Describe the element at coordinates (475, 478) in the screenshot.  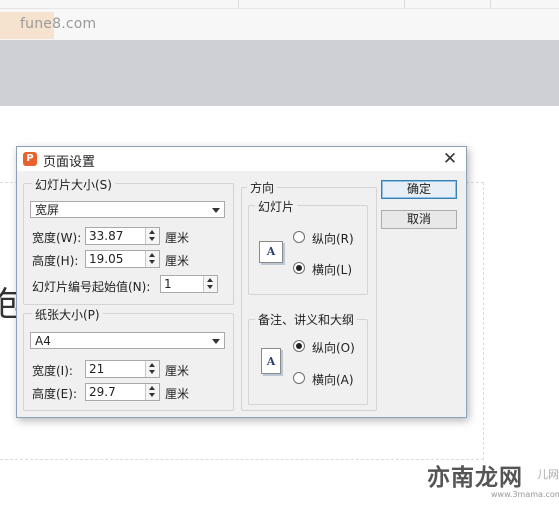
I see `watermark-logo: 亦南龙网` at that location.